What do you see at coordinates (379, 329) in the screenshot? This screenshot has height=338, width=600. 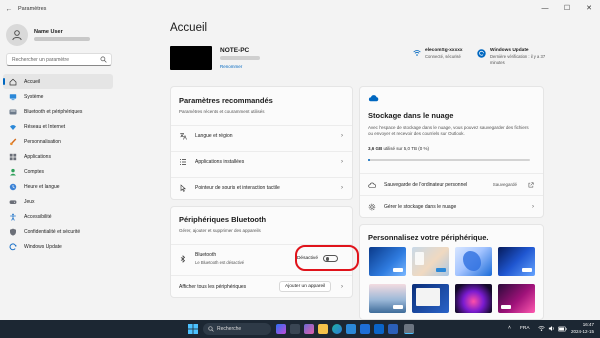 I see `outlook-icon` at bounding box center [379, 329].